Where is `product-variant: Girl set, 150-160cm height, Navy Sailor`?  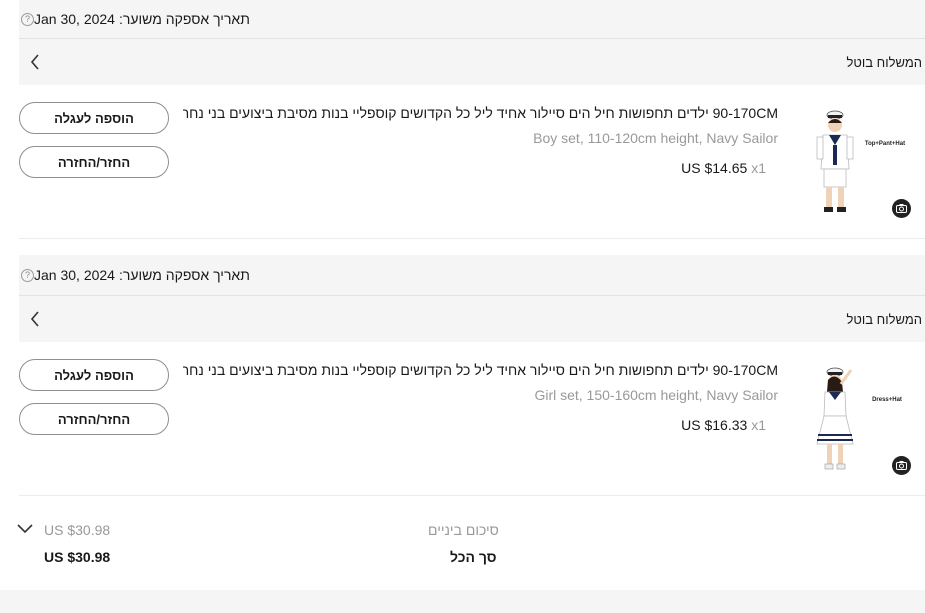 product-variant: Girl set, 150-160cm height, Navy Sailor is located at coordinates (656, 395).